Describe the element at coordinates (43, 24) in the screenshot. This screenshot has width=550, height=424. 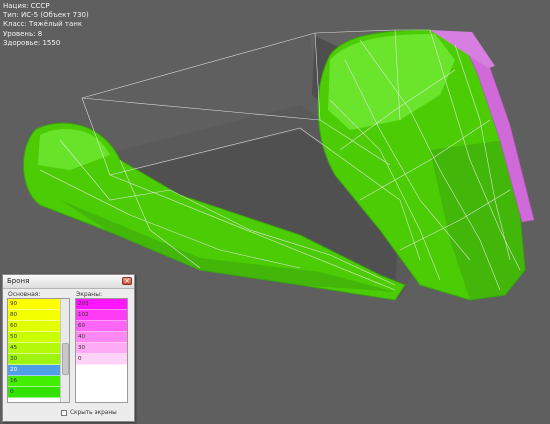
I see `class-text: Класс: Тяжёлый танк` at that location.